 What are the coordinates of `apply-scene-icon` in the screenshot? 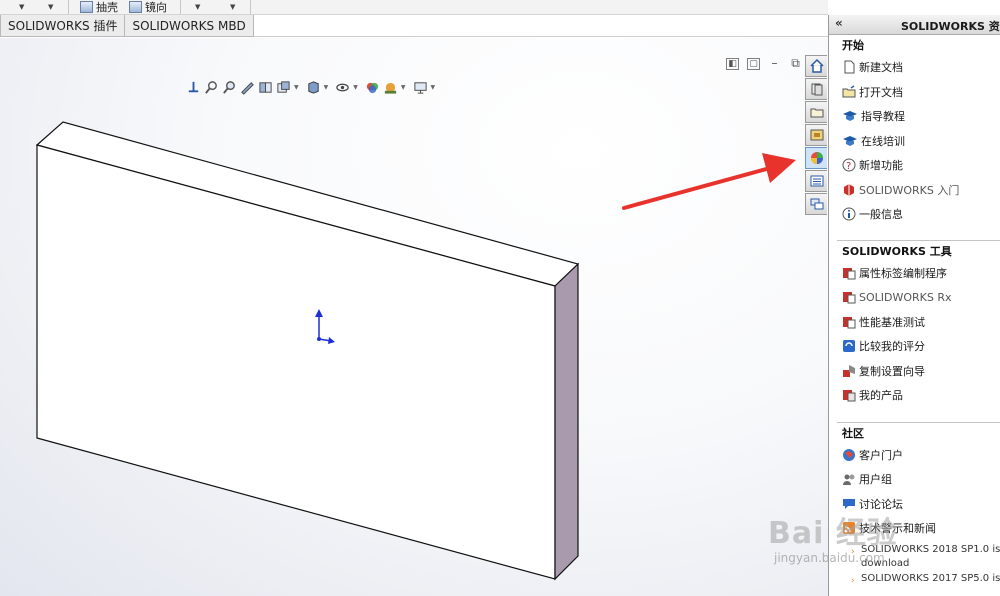 It's located at (390, 87).